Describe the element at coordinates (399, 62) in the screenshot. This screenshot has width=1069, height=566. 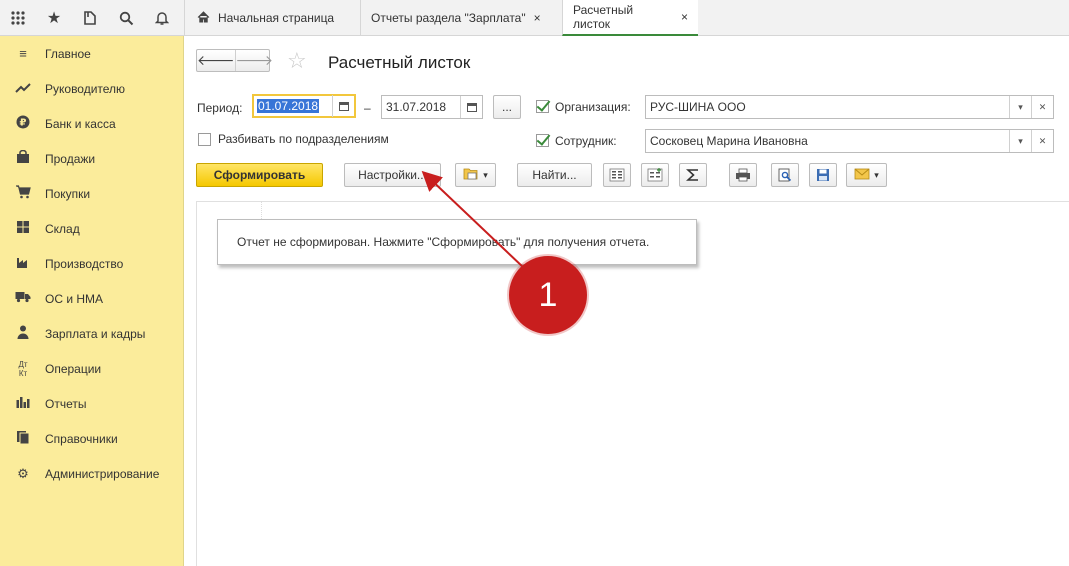
I see `page-title: Расчетный листок` at that location.